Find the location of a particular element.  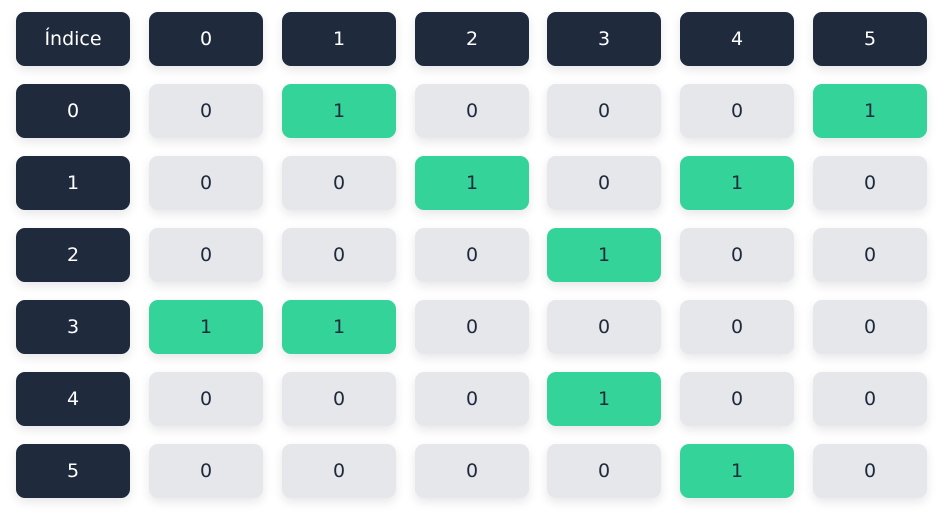

column-header: 2 is located at coordinates (472, 39).